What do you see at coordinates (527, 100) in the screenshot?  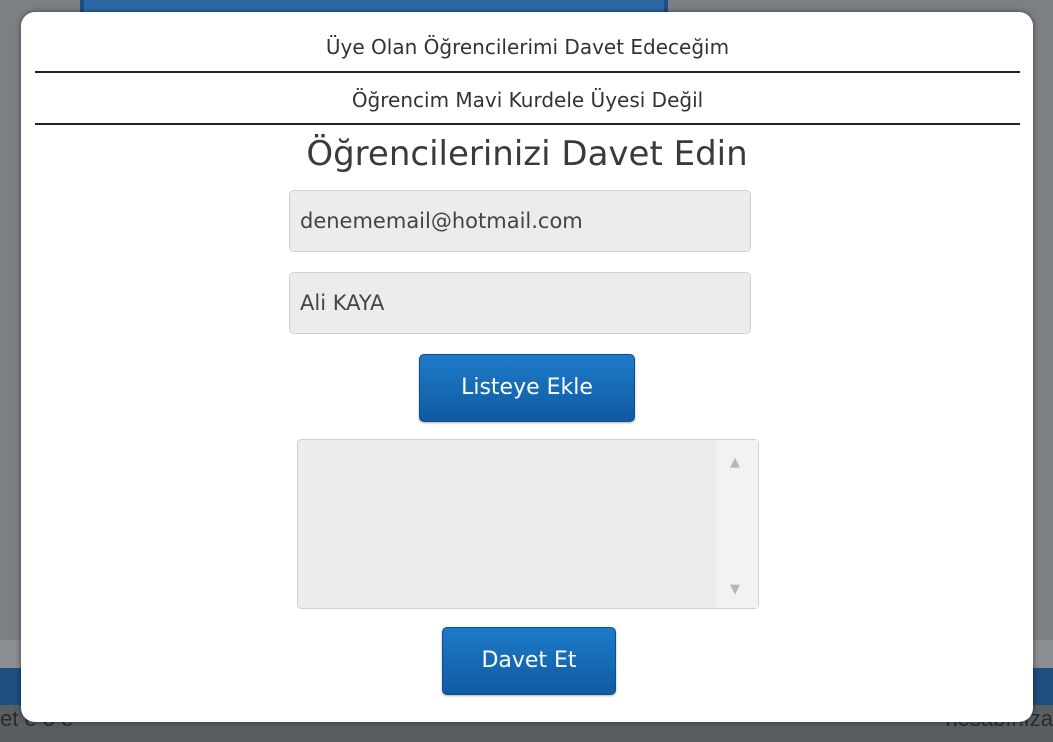 I see `option-not-member: Öğrencim Mavi Kurdele Üyesi Değil` at bounding box center [527, 100].